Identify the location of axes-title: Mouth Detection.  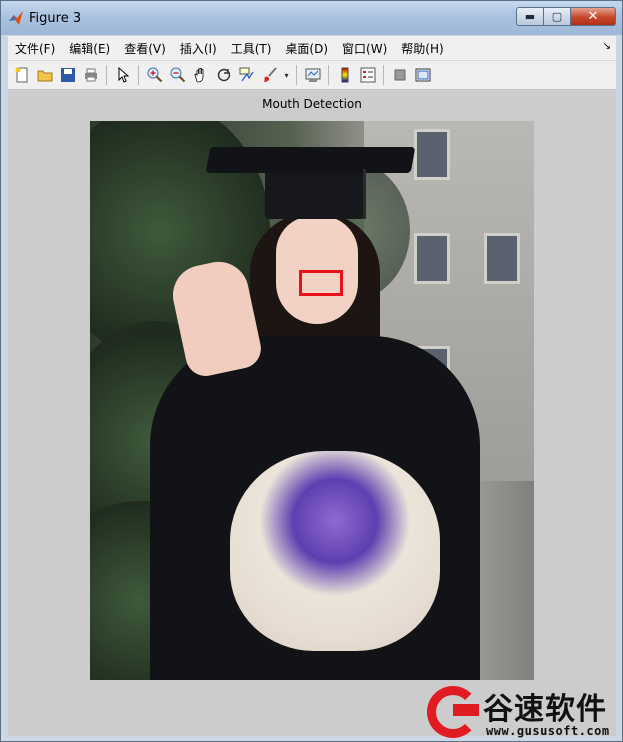
(312, 104).